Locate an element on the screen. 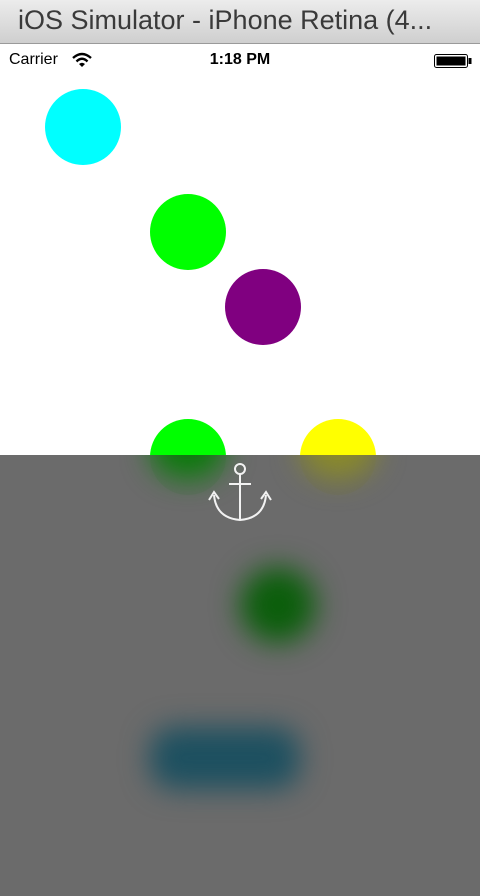 The height and width of the screenshot is (896, 480). cyan-circle is located at coordinates (83, 127).